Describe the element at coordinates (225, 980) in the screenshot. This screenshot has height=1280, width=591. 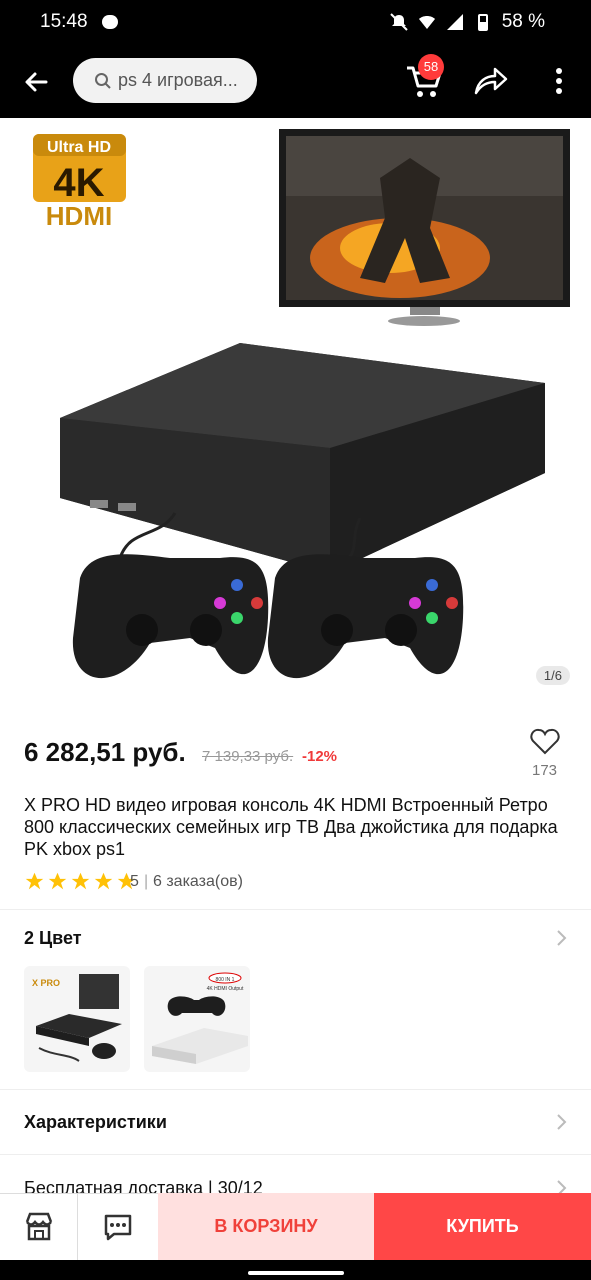
I see `variant-label-800: 800 IN 1` at that location.